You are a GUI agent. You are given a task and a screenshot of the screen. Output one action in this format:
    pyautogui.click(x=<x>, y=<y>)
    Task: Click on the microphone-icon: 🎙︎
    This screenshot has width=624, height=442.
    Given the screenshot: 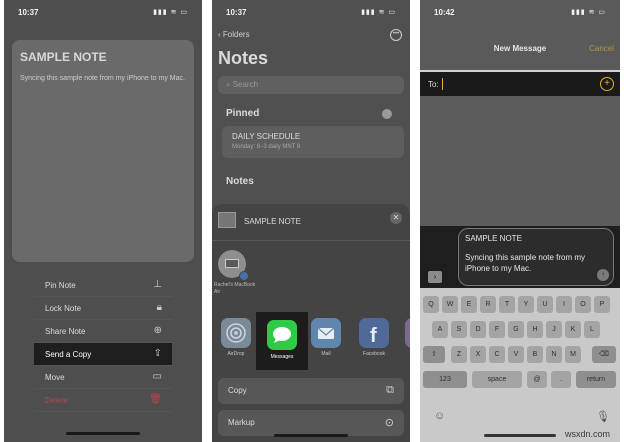 What is the action you would take?
    pyautogui.click(x=603, y=416)
    